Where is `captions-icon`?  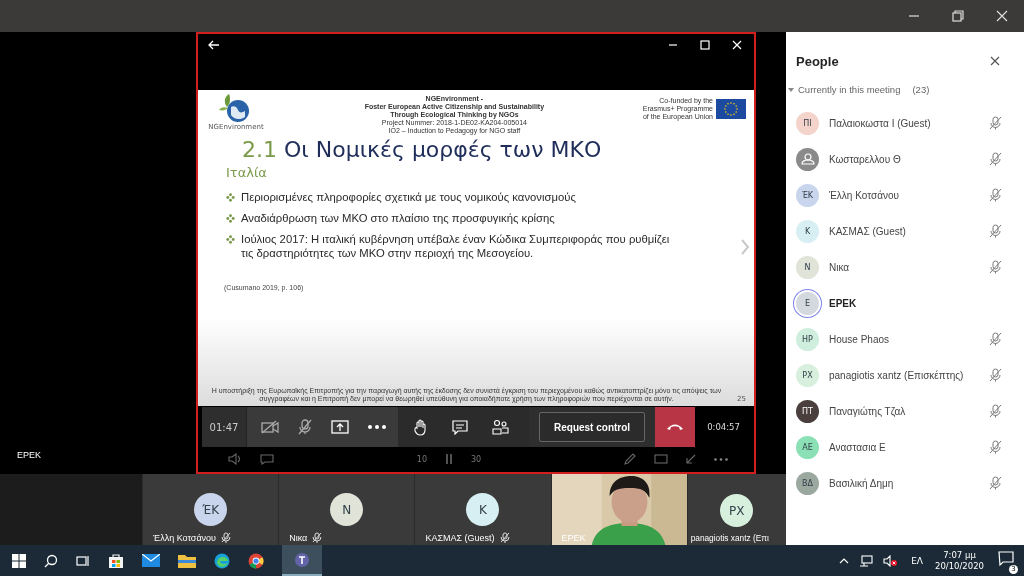
captions-icon is located at coordinates (267, 459).